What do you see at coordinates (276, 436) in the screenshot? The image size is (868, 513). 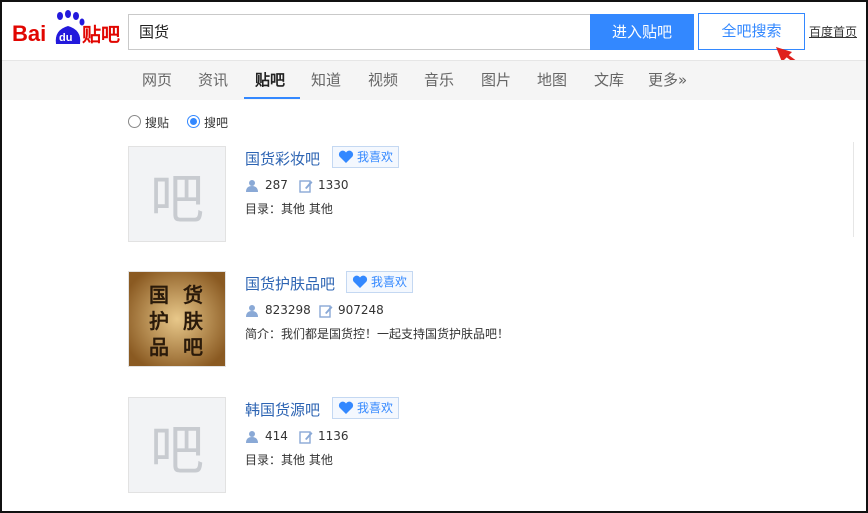 I see `member-count: 414` at bounding box center [276, 436].